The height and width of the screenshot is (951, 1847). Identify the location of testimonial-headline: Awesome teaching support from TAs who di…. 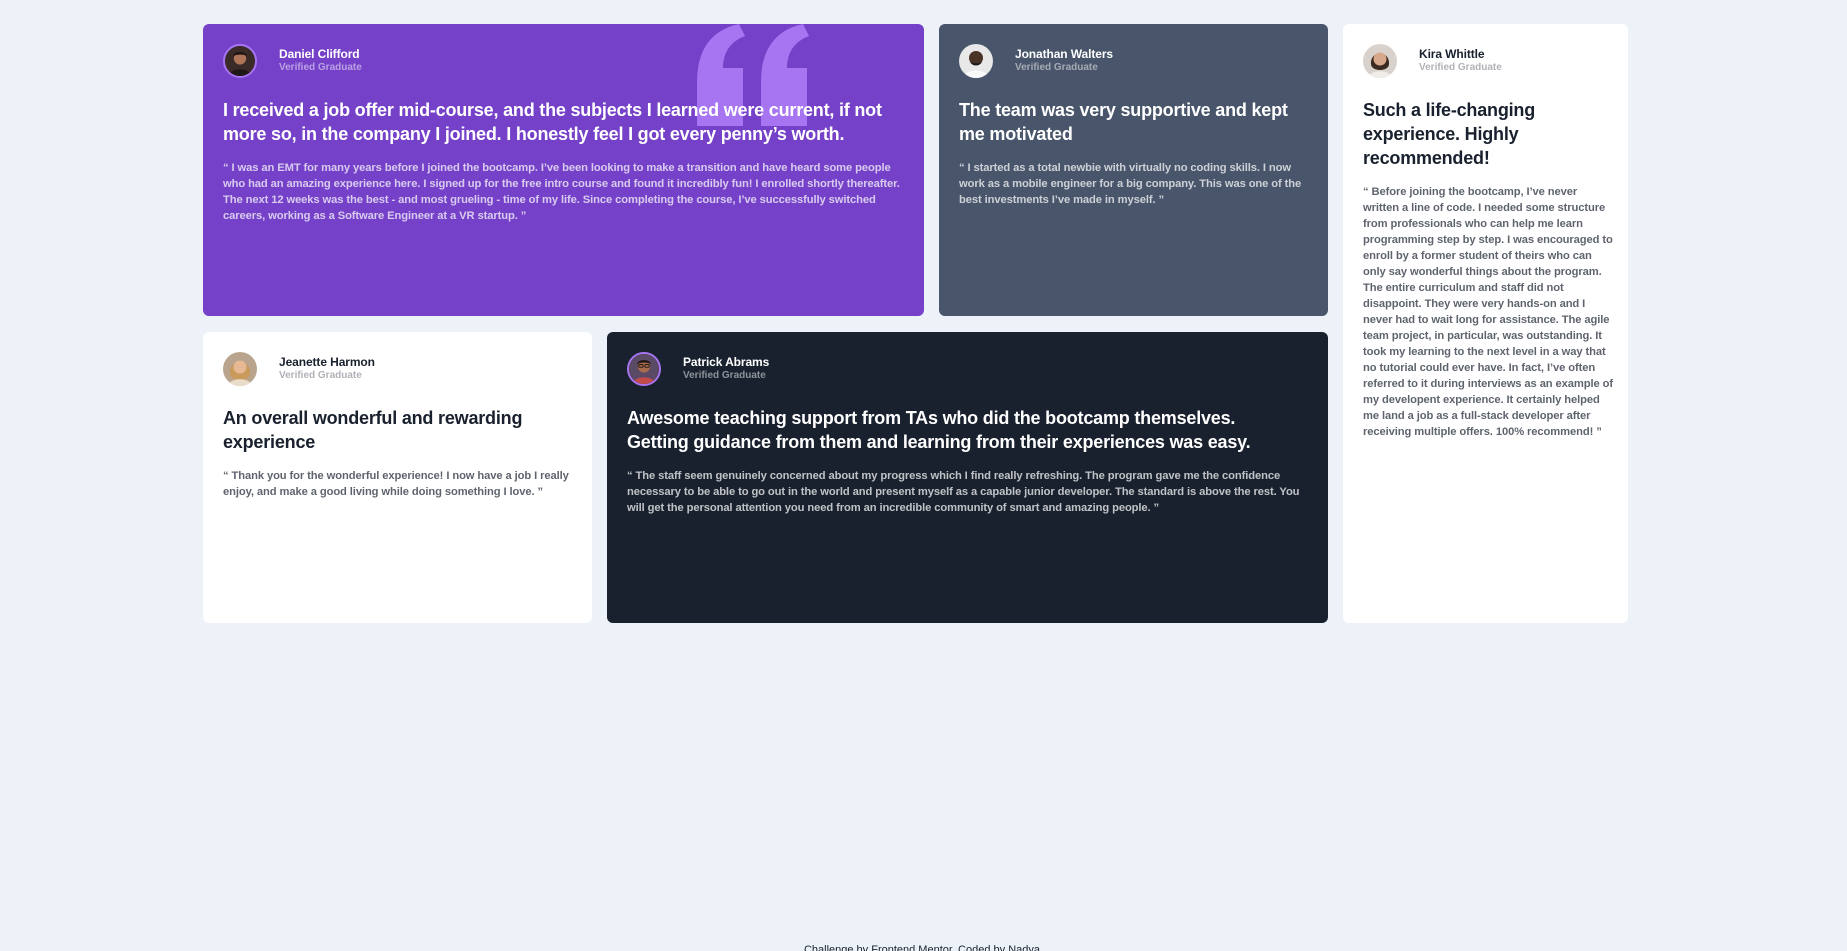
(939, 430).